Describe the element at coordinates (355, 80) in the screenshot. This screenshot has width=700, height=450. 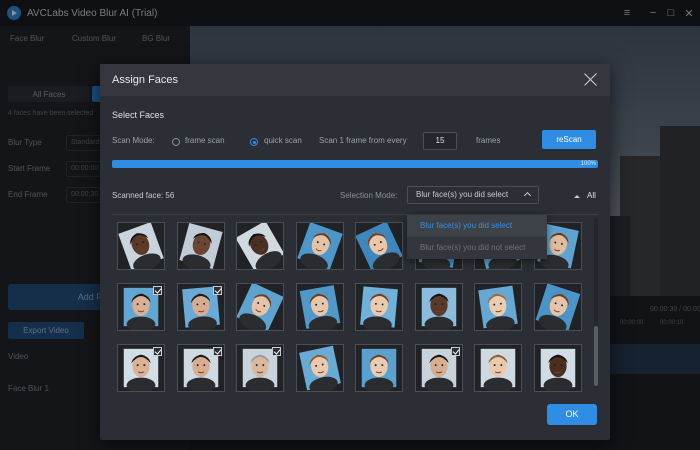
I see `dialog-header: Assign Faces` at that location.